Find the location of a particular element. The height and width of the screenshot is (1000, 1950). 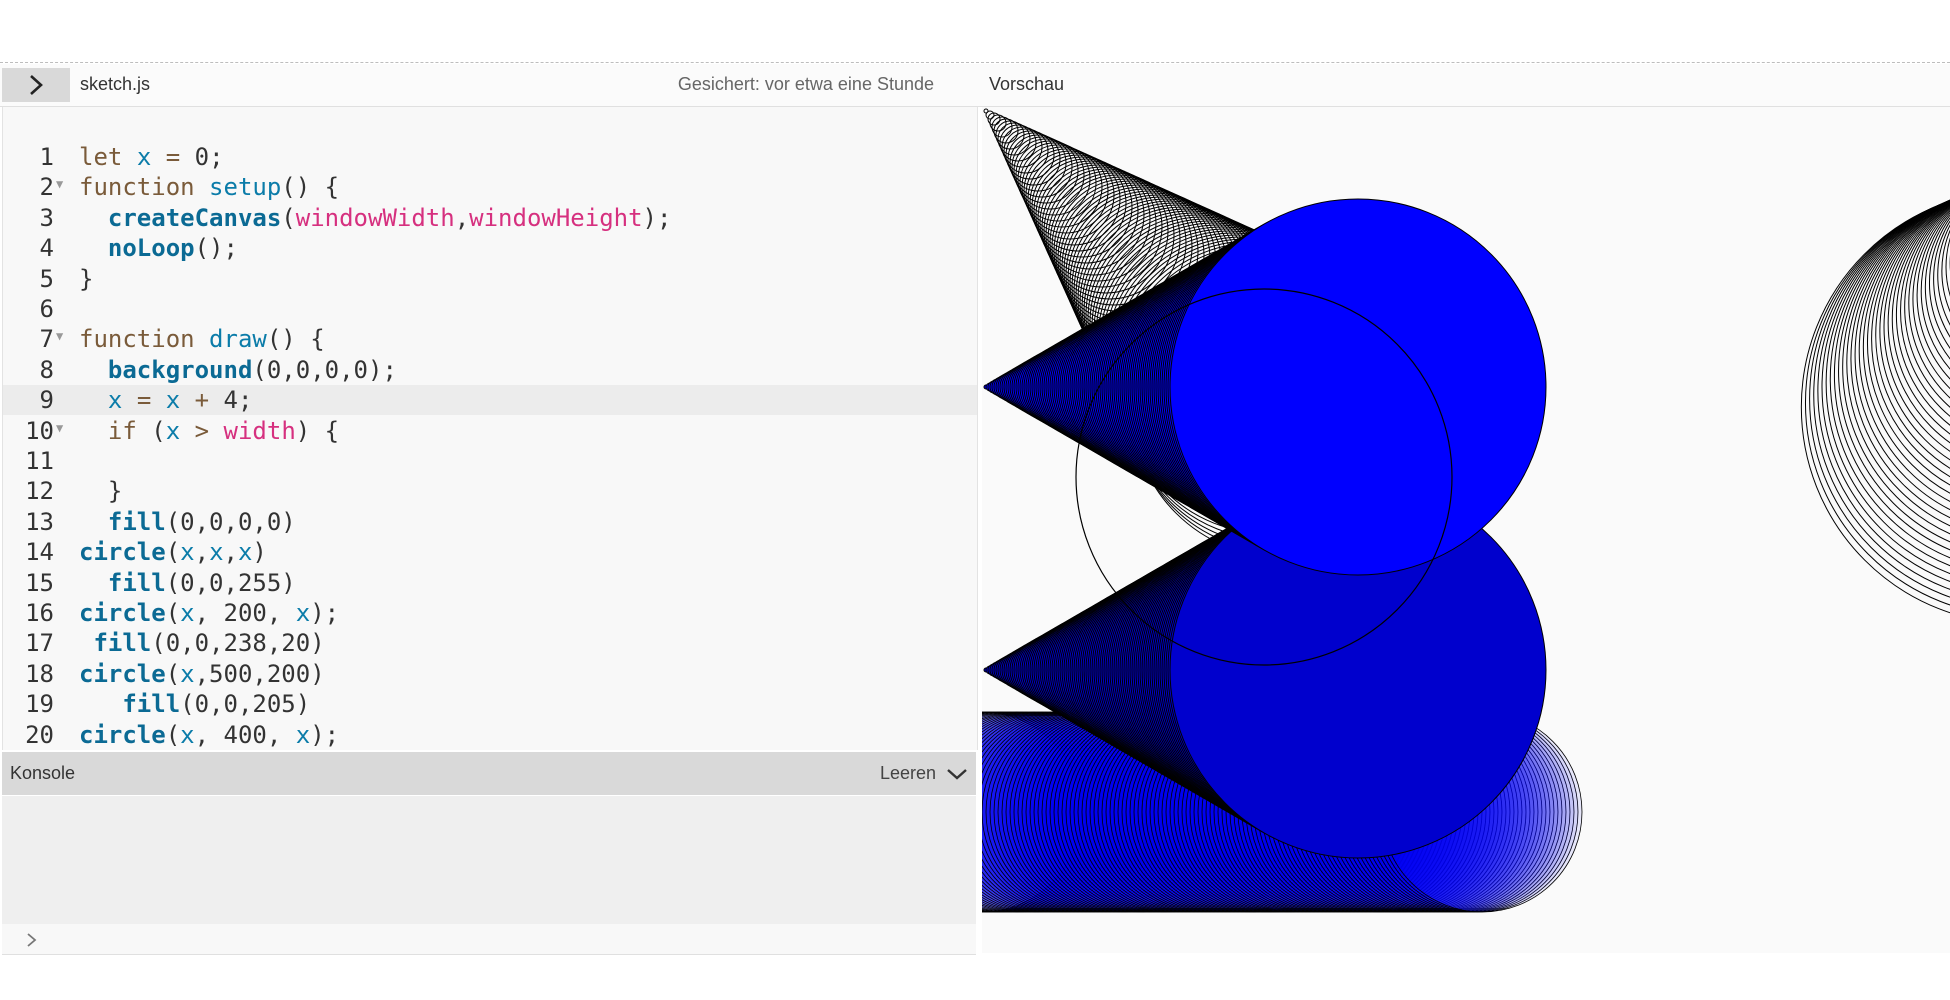

line-number: 15 is located at coordinates (39, 582).